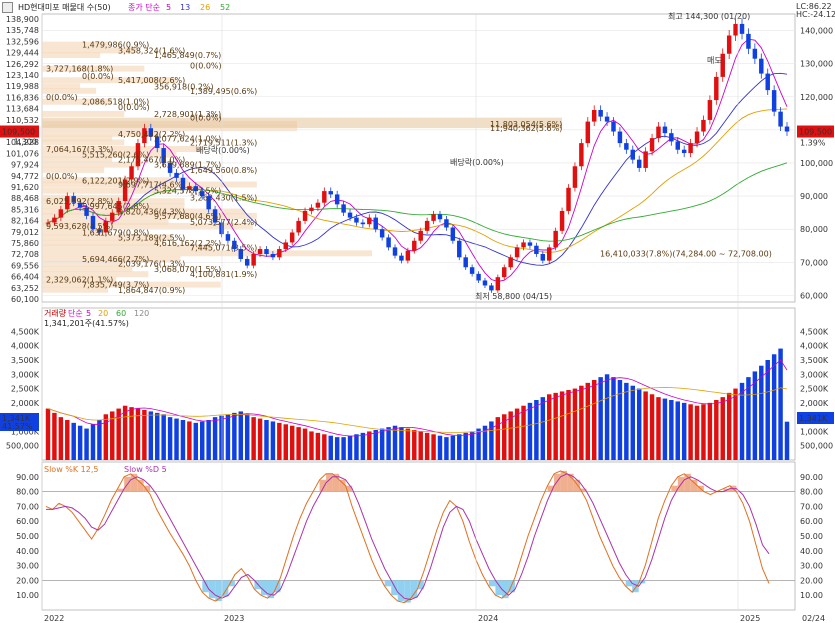 This screenshot has height=623, width=835. I want to click on price-left-tick: 123,140, so click(22, 75).